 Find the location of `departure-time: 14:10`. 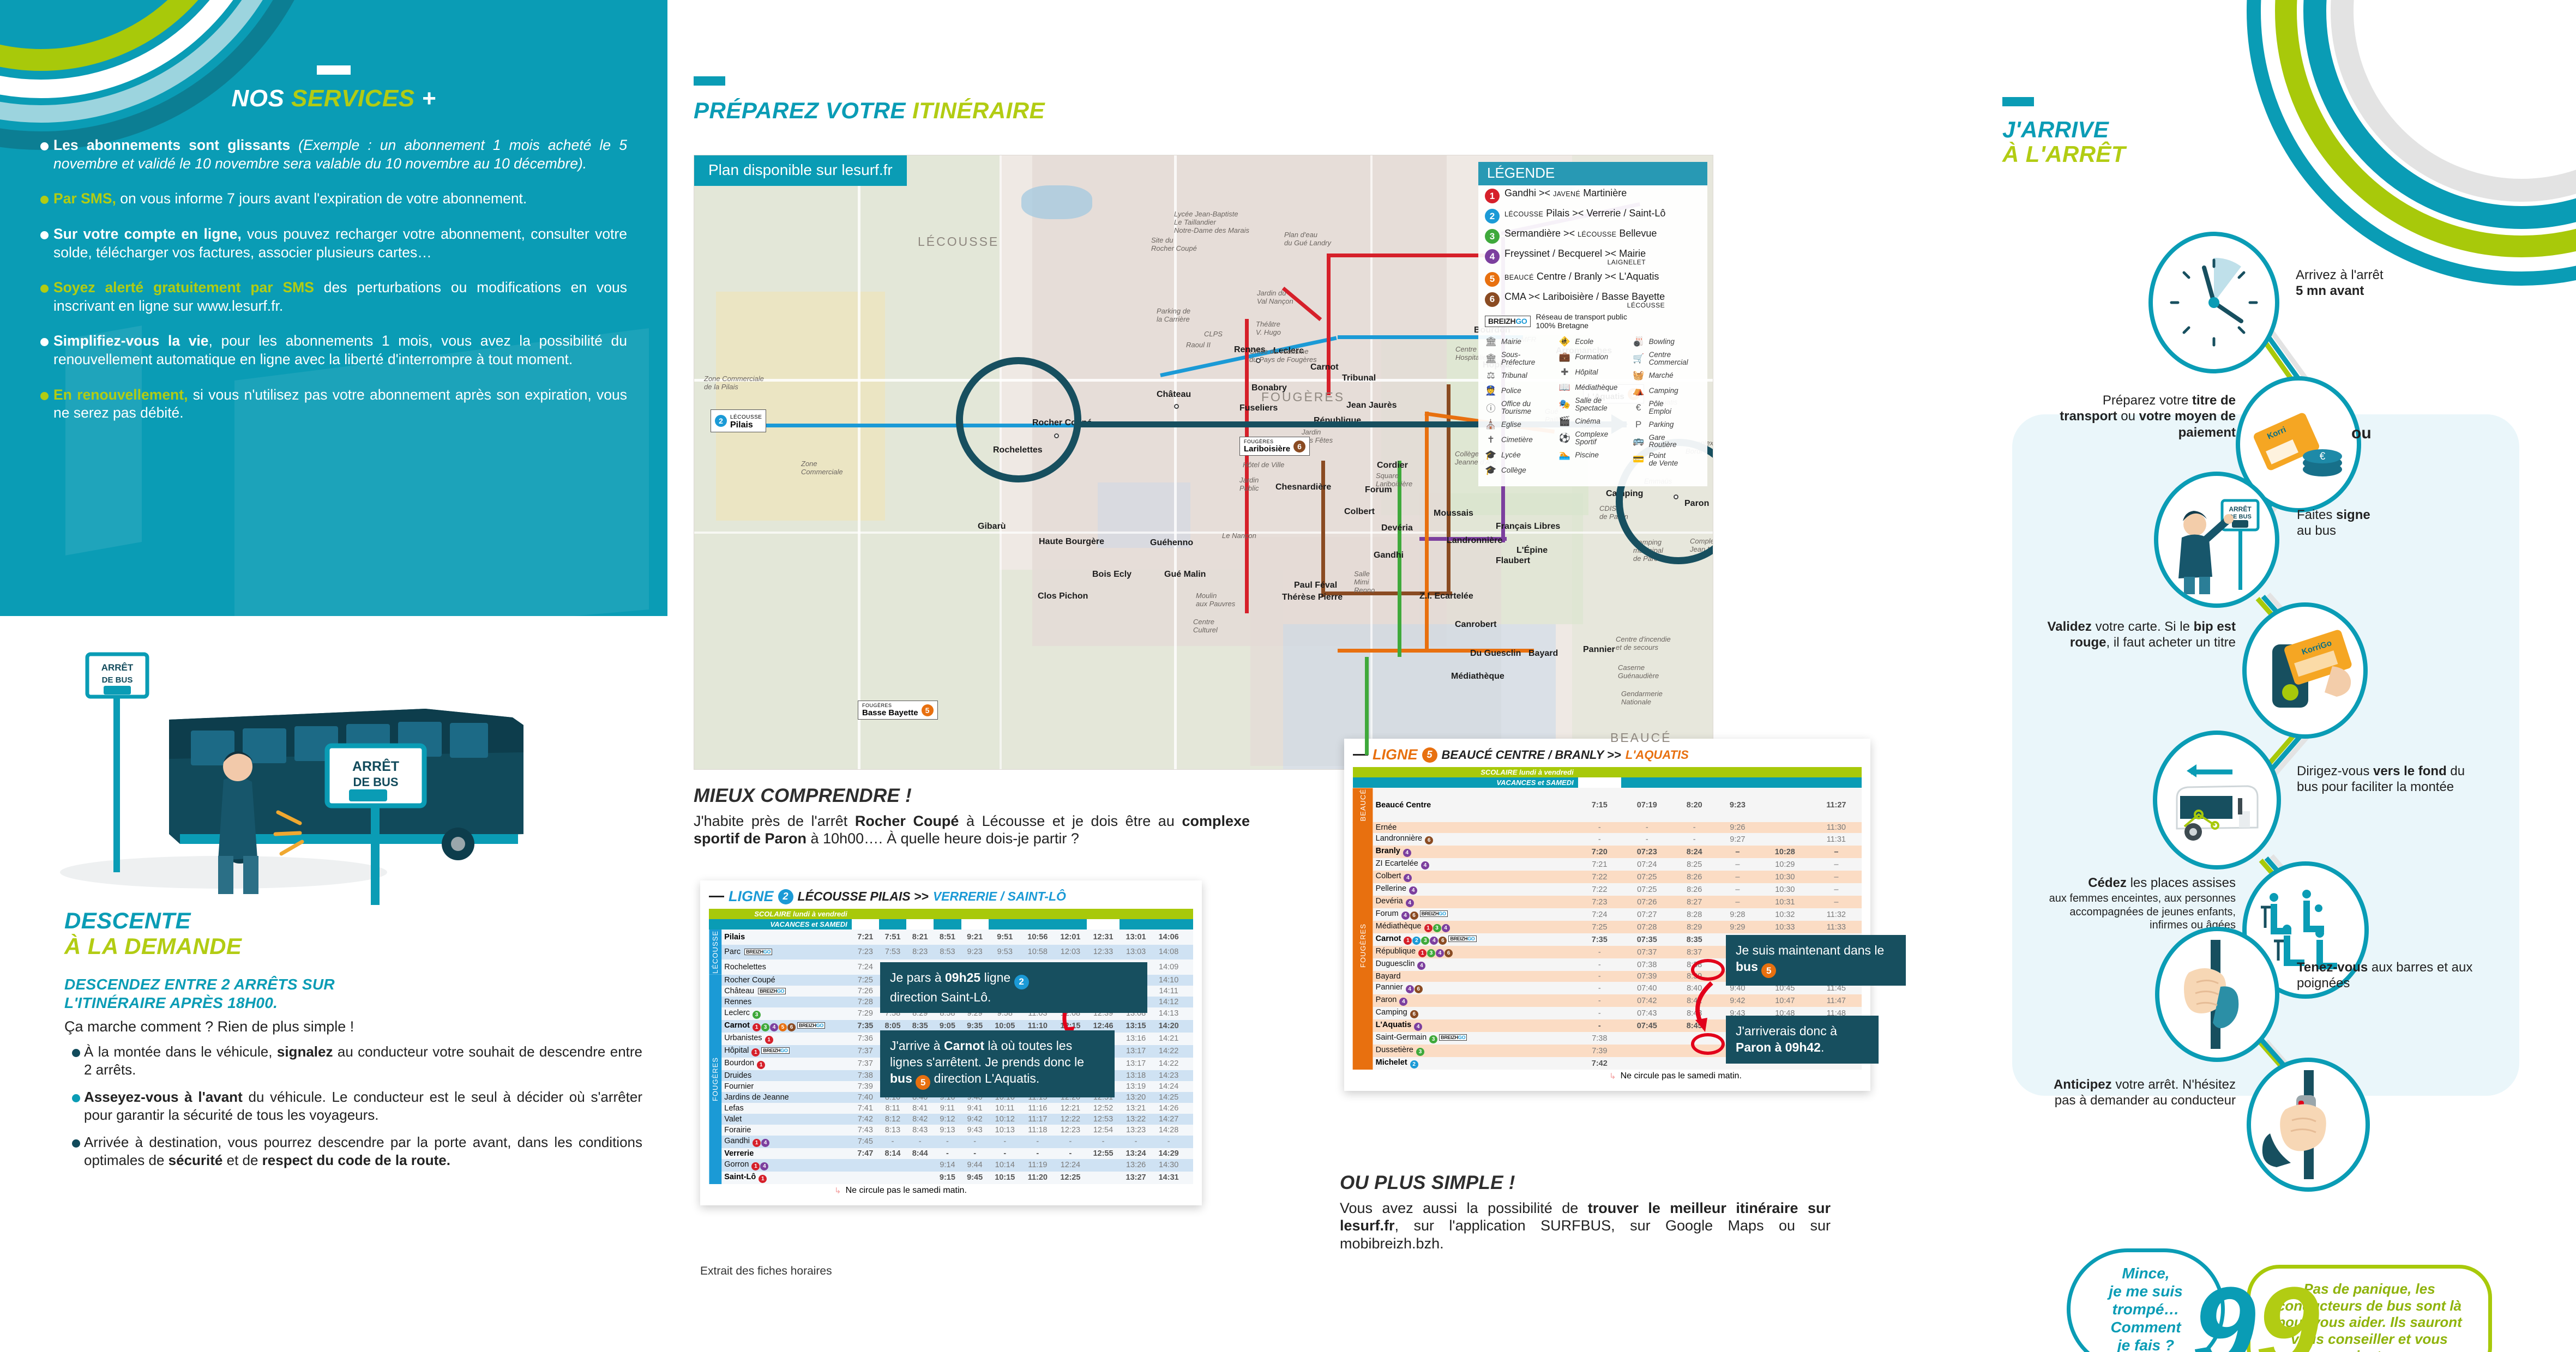

departure-time: 14:10 is located at coordinates (1168, 980).